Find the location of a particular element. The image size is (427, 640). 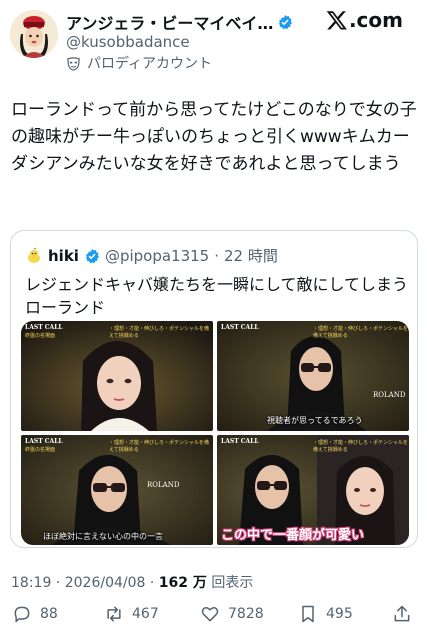

video-caption: 視聴者が思ってるであろう is located at coordinates (315, 420).